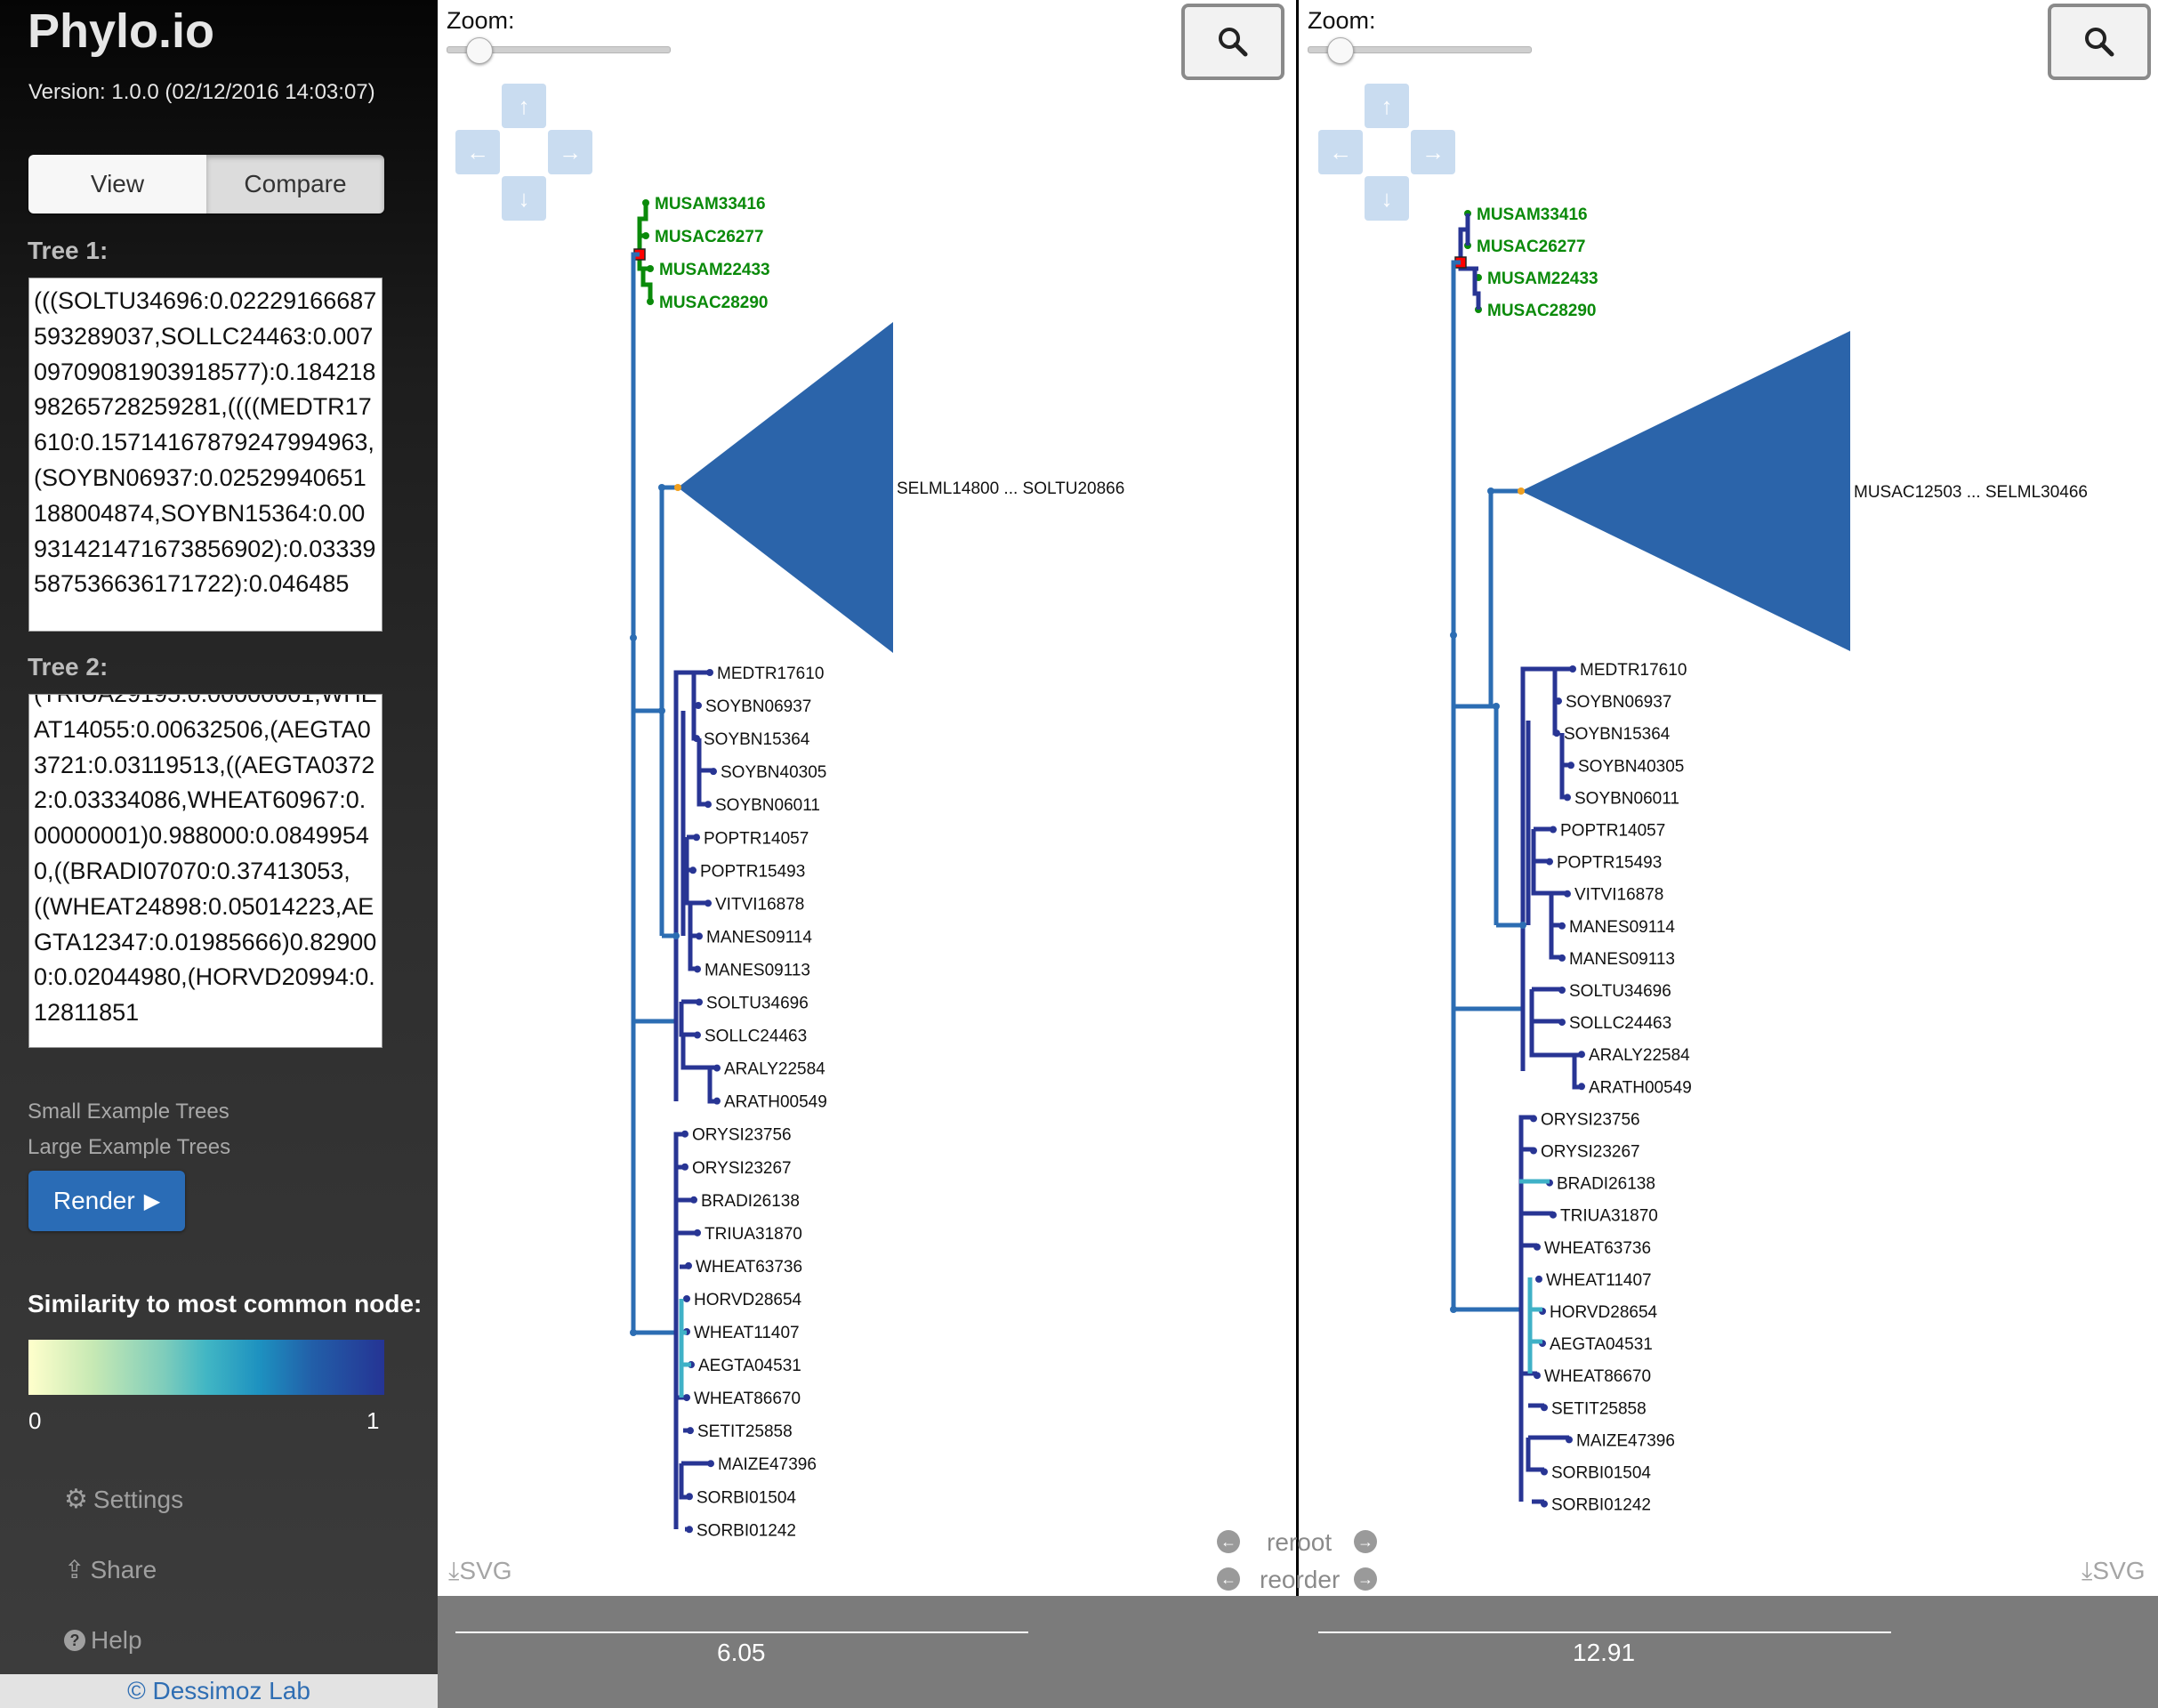 This screenshot has height=1708, width=2158. Describe the element at coordinates (741, 1632) in the screenshot. I see `left-scale-line` at that location.